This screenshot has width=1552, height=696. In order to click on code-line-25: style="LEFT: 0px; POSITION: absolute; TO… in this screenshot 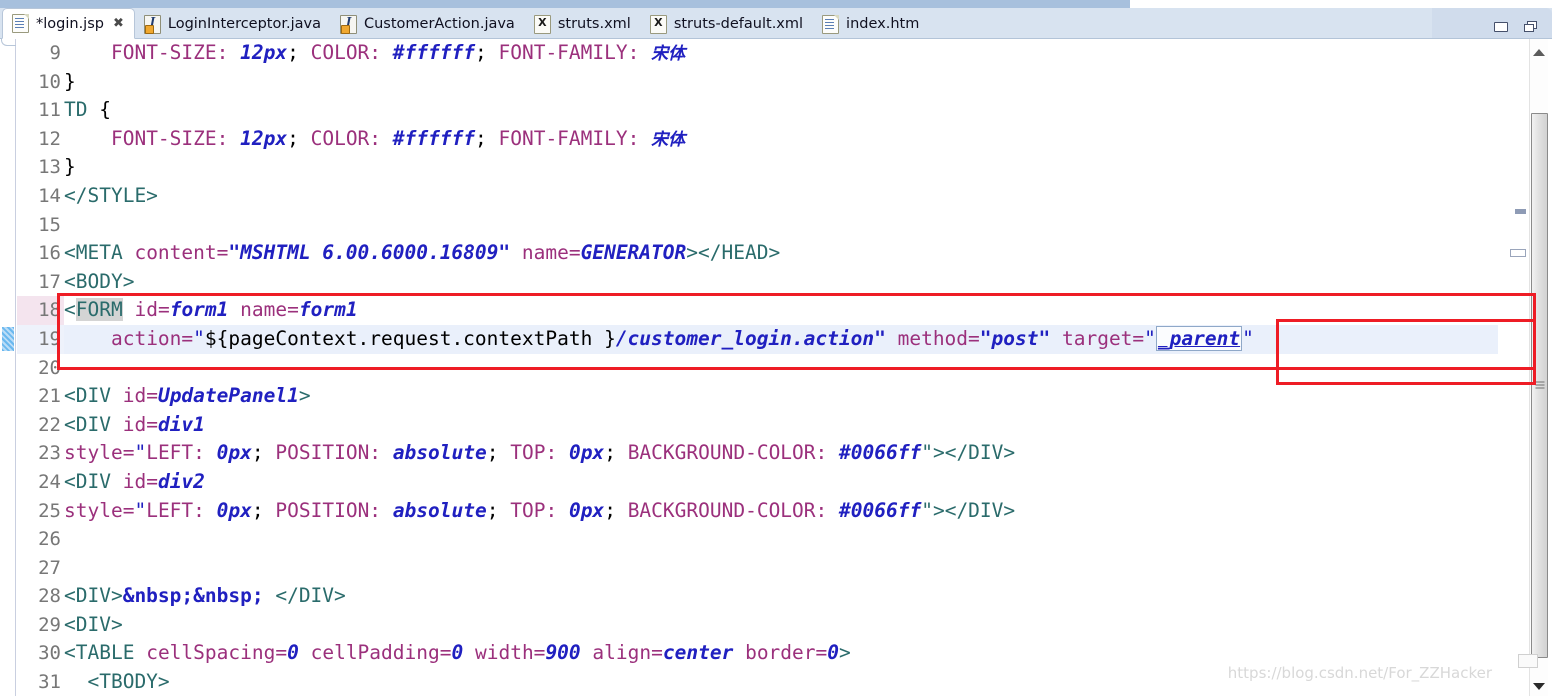, I will do `click(781, 511)`.